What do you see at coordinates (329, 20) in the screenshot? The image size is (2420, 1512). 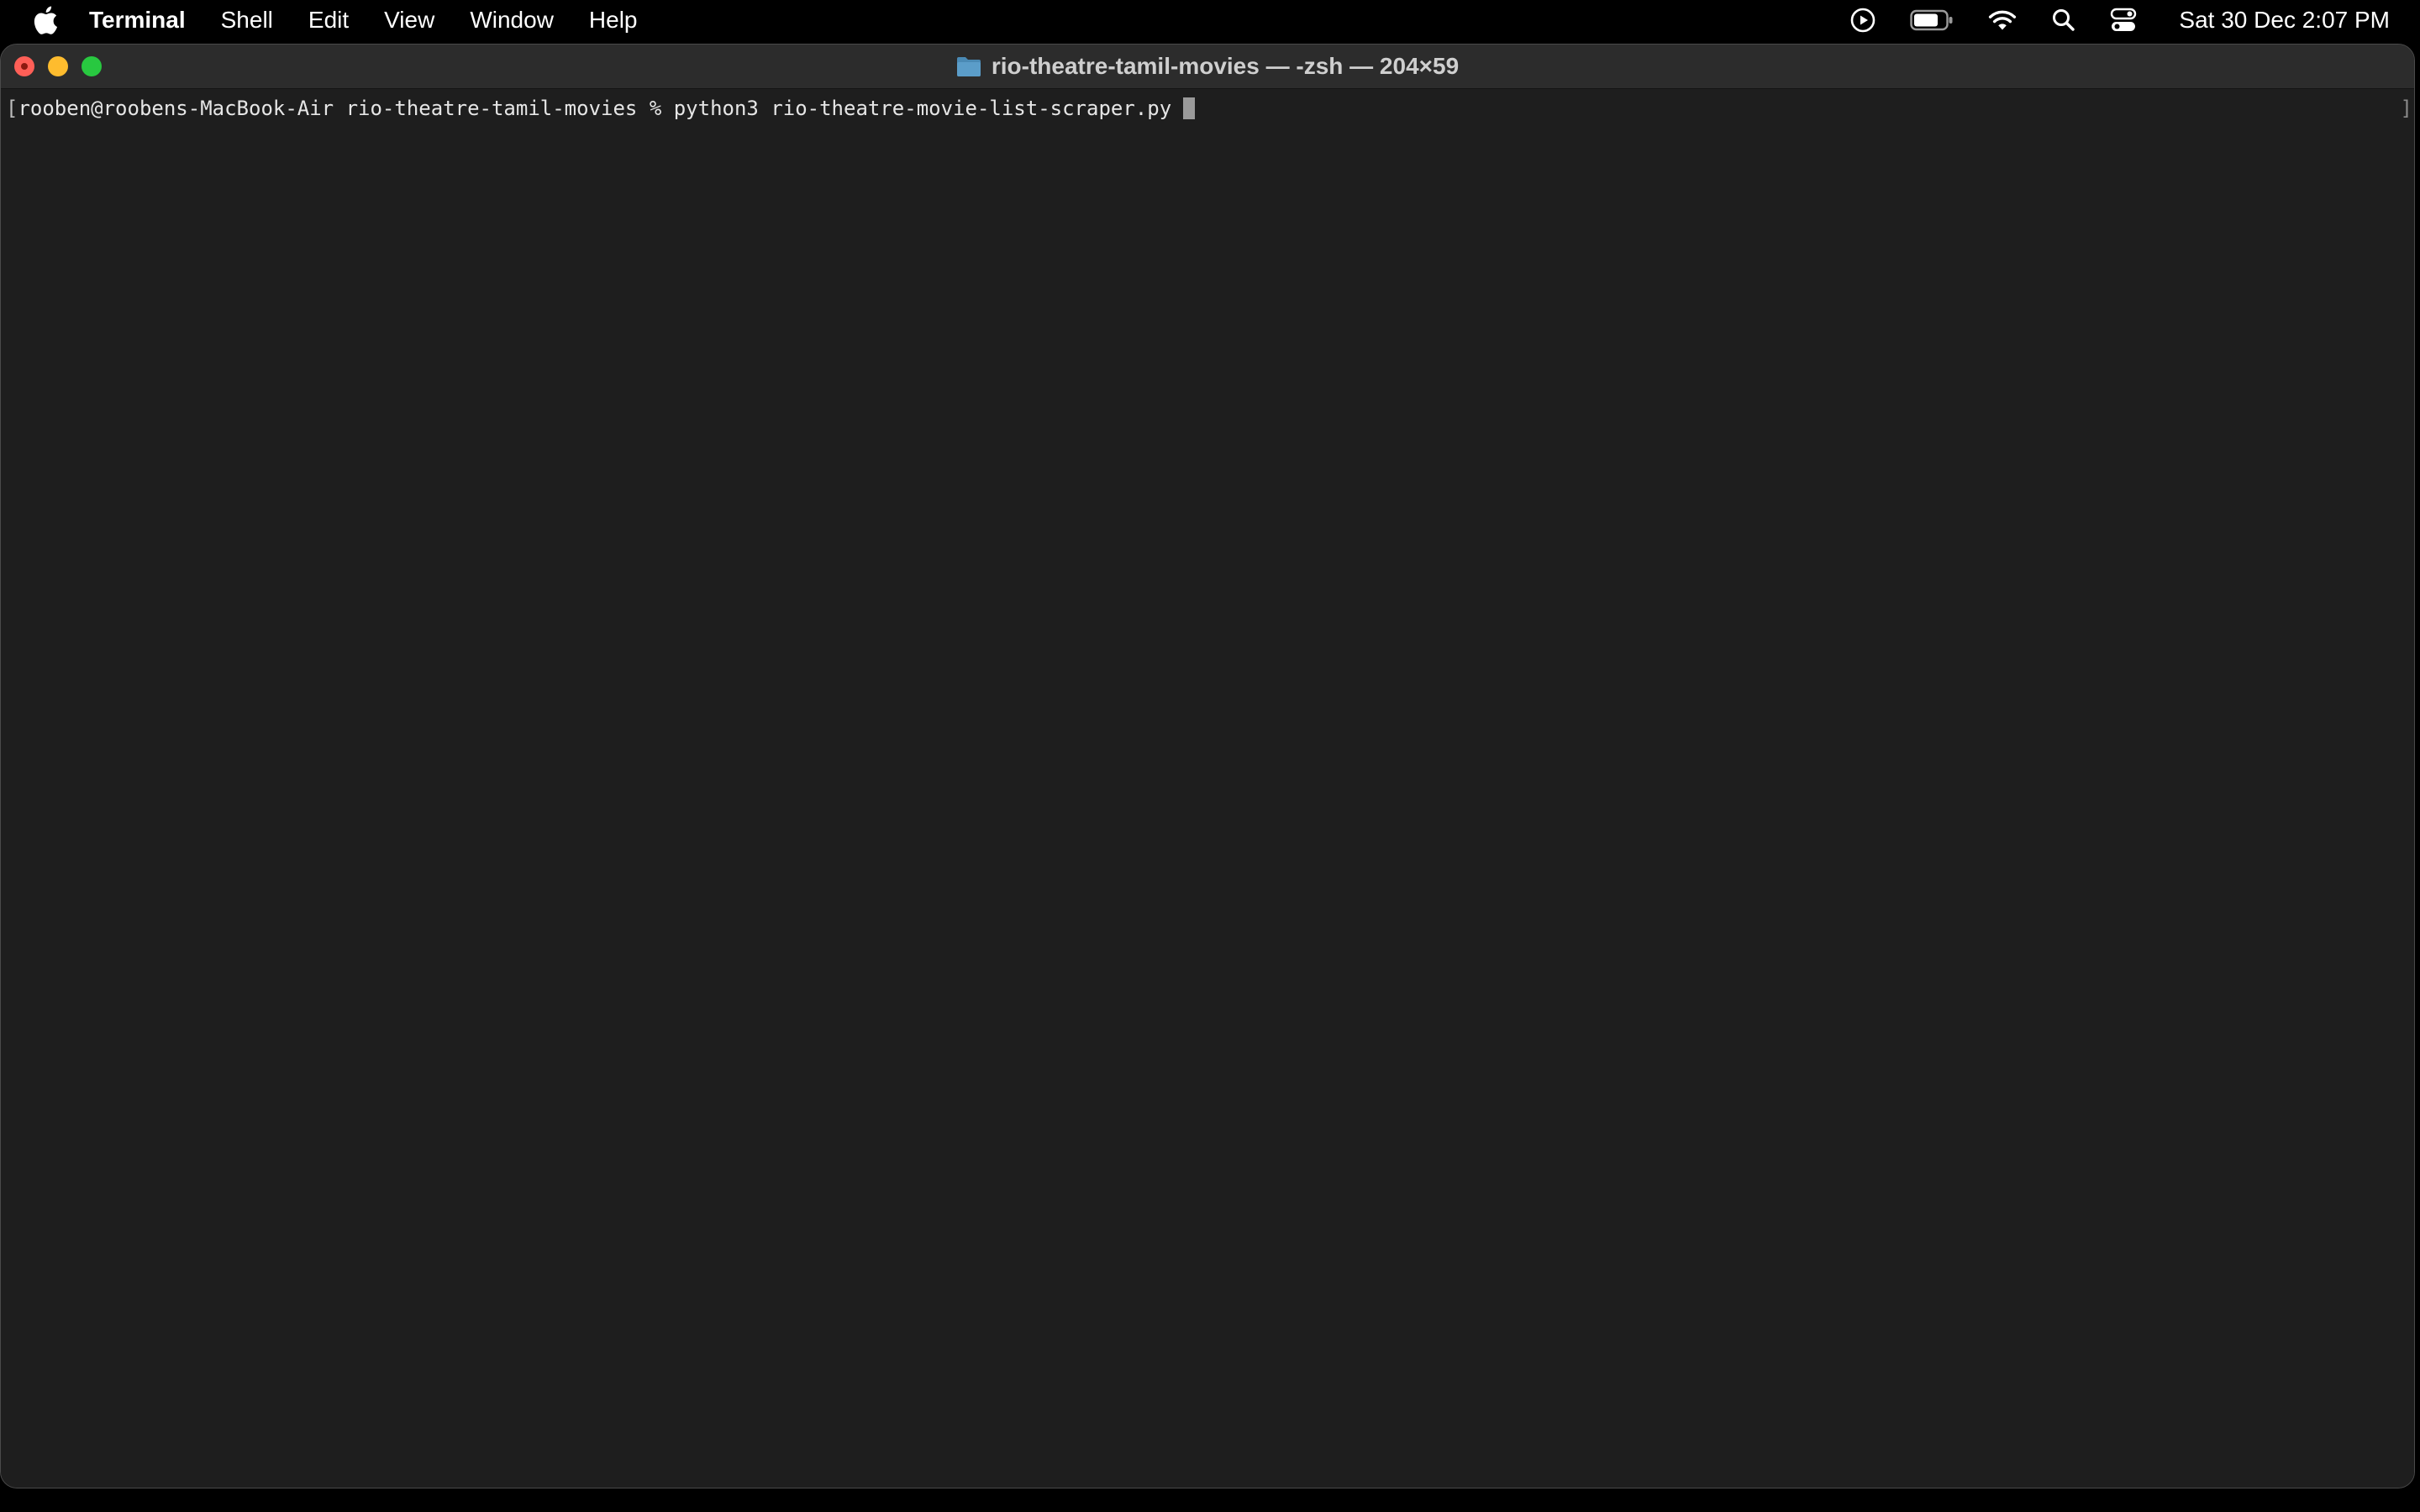 I see `menu-edit: Edit` at bounding box center [329, 20].